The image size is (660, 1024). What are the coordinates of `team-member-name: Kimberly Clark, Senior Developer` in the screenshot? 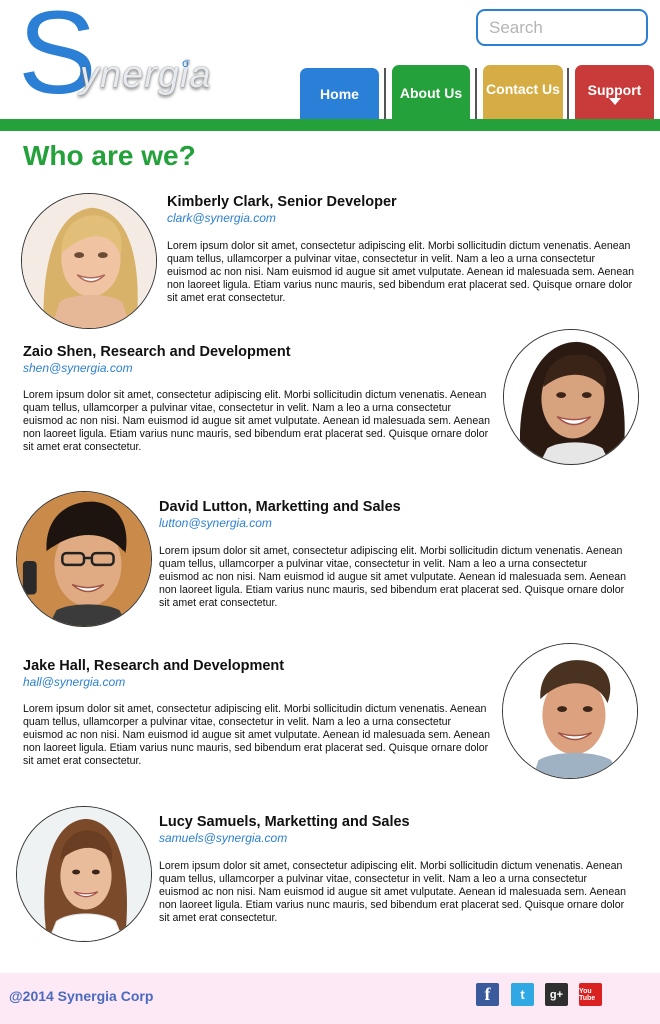 It's located at (282, 202).